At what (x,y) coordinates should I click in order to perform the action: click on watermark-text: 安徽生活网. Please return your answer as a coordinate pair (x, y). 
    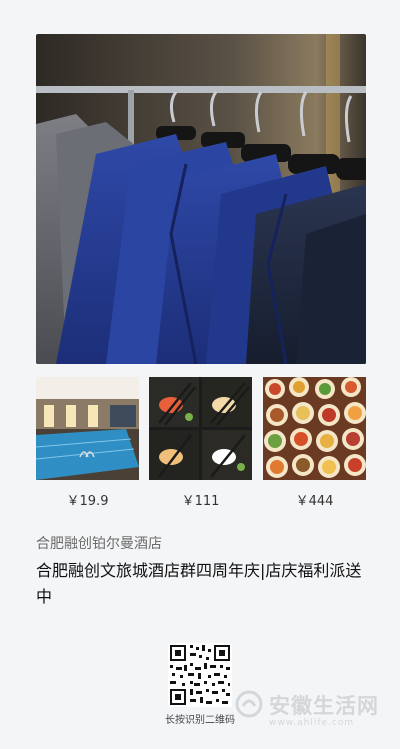
    Looking at the image, I should click on (324, 706).